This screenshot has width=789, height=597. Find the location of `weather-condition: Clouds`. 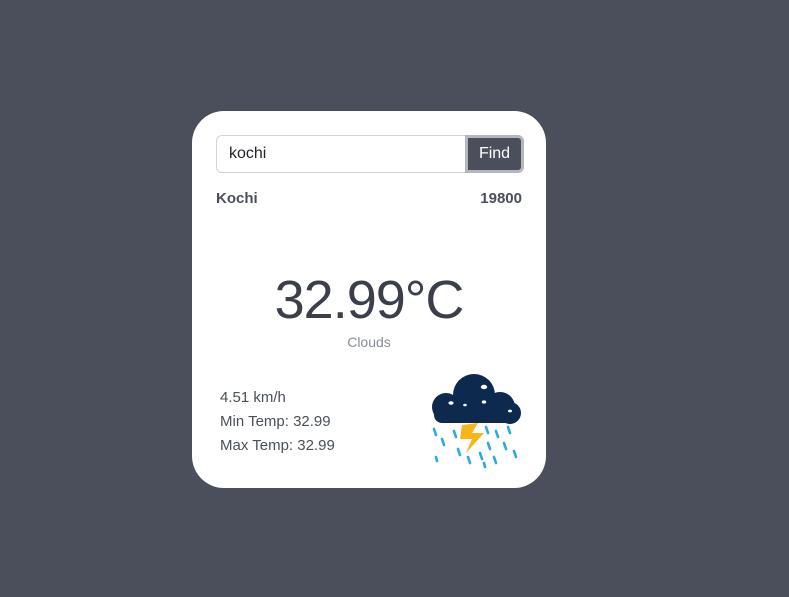

weather-condition: Clouds is located at coordinates (369, 342).